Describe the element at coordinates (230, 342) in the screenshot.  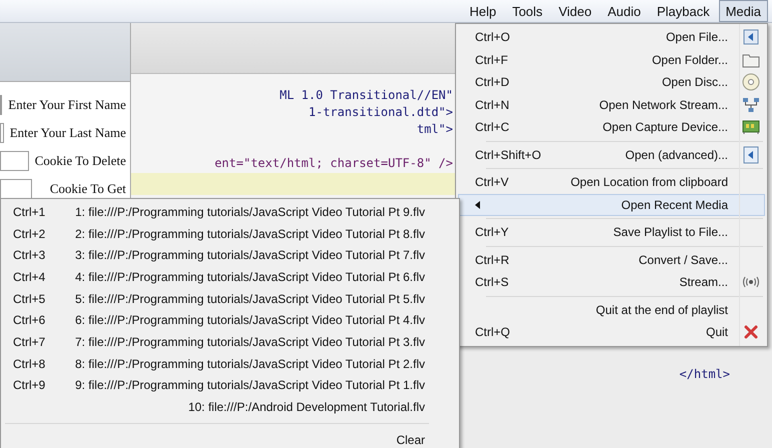
I see `menu-item: Ctrl+7 7: file:///P:/Programming tutorials/JavaScript Video Tutorial Pt 3.flv` at that location.